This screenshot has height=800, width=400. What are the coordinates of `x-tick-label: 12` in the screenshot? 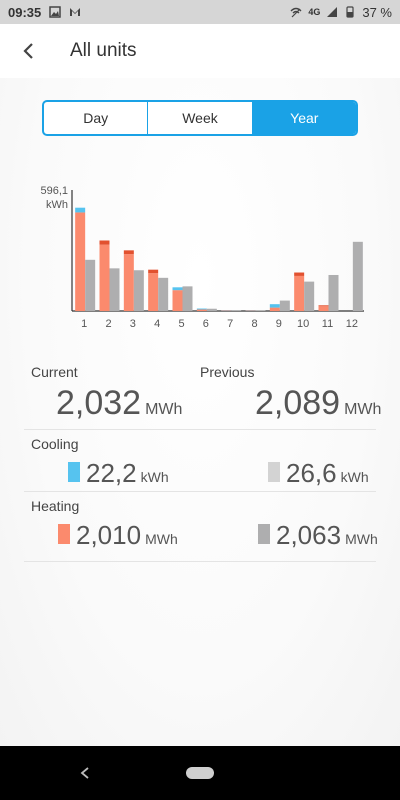 It's located at (352, 324).